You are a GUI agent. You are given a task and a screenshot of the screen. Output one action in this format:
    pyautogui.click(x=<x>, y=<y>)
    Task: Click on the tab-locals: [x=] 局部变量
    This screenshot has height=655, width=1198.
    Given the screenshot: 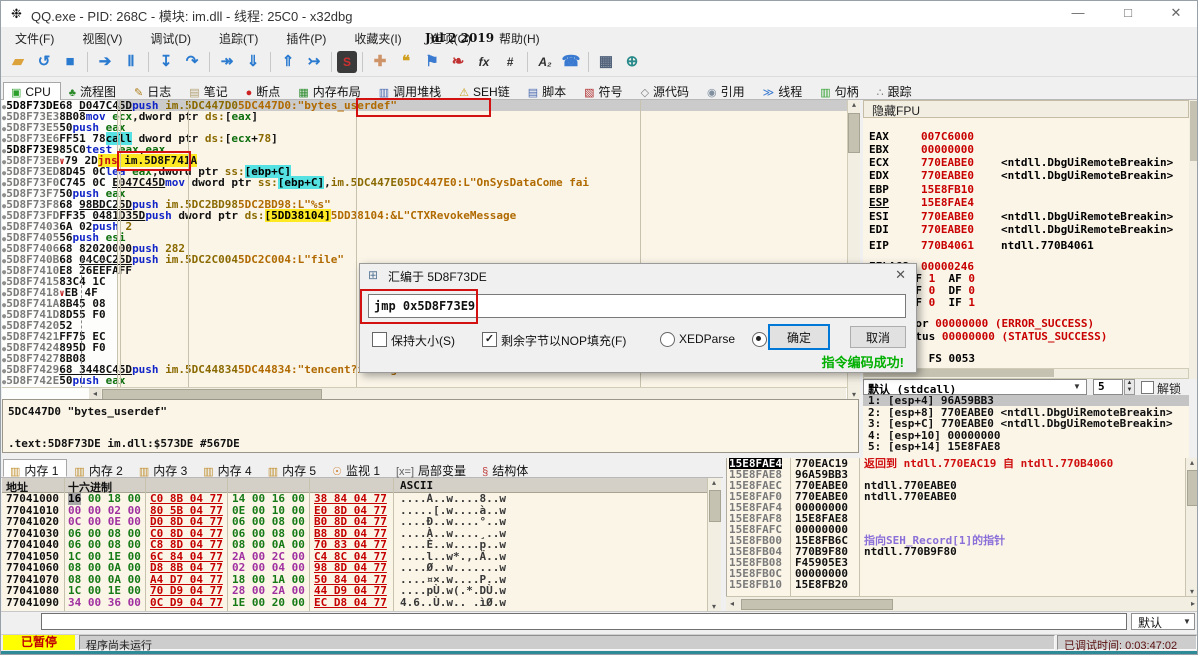 What is the action you would take?
    pyautogui.click(x=432, y=468)
    